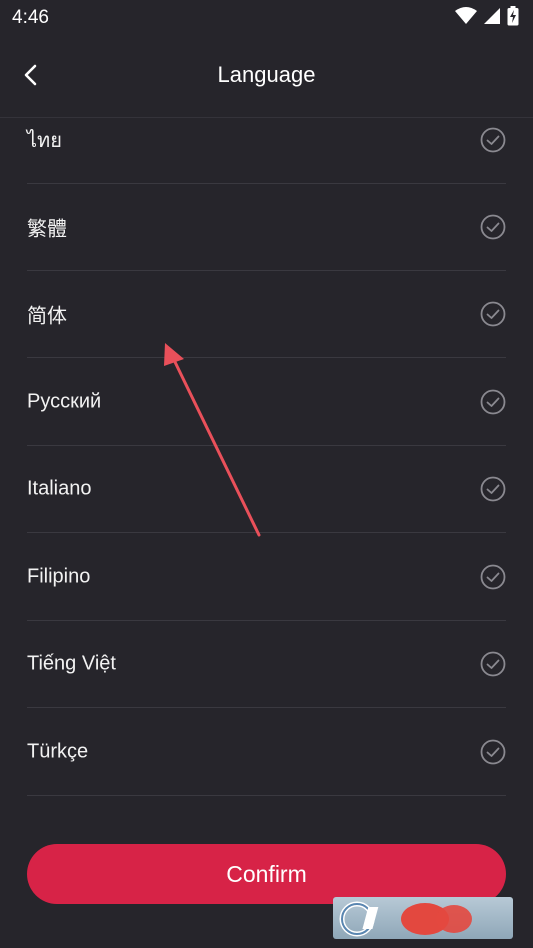 Image resolution: width=533 pixels, height=948 pixels. Describe the element at coordinates (266, 752) in the screenshot. I see `list-item: Türkçe` at that location.